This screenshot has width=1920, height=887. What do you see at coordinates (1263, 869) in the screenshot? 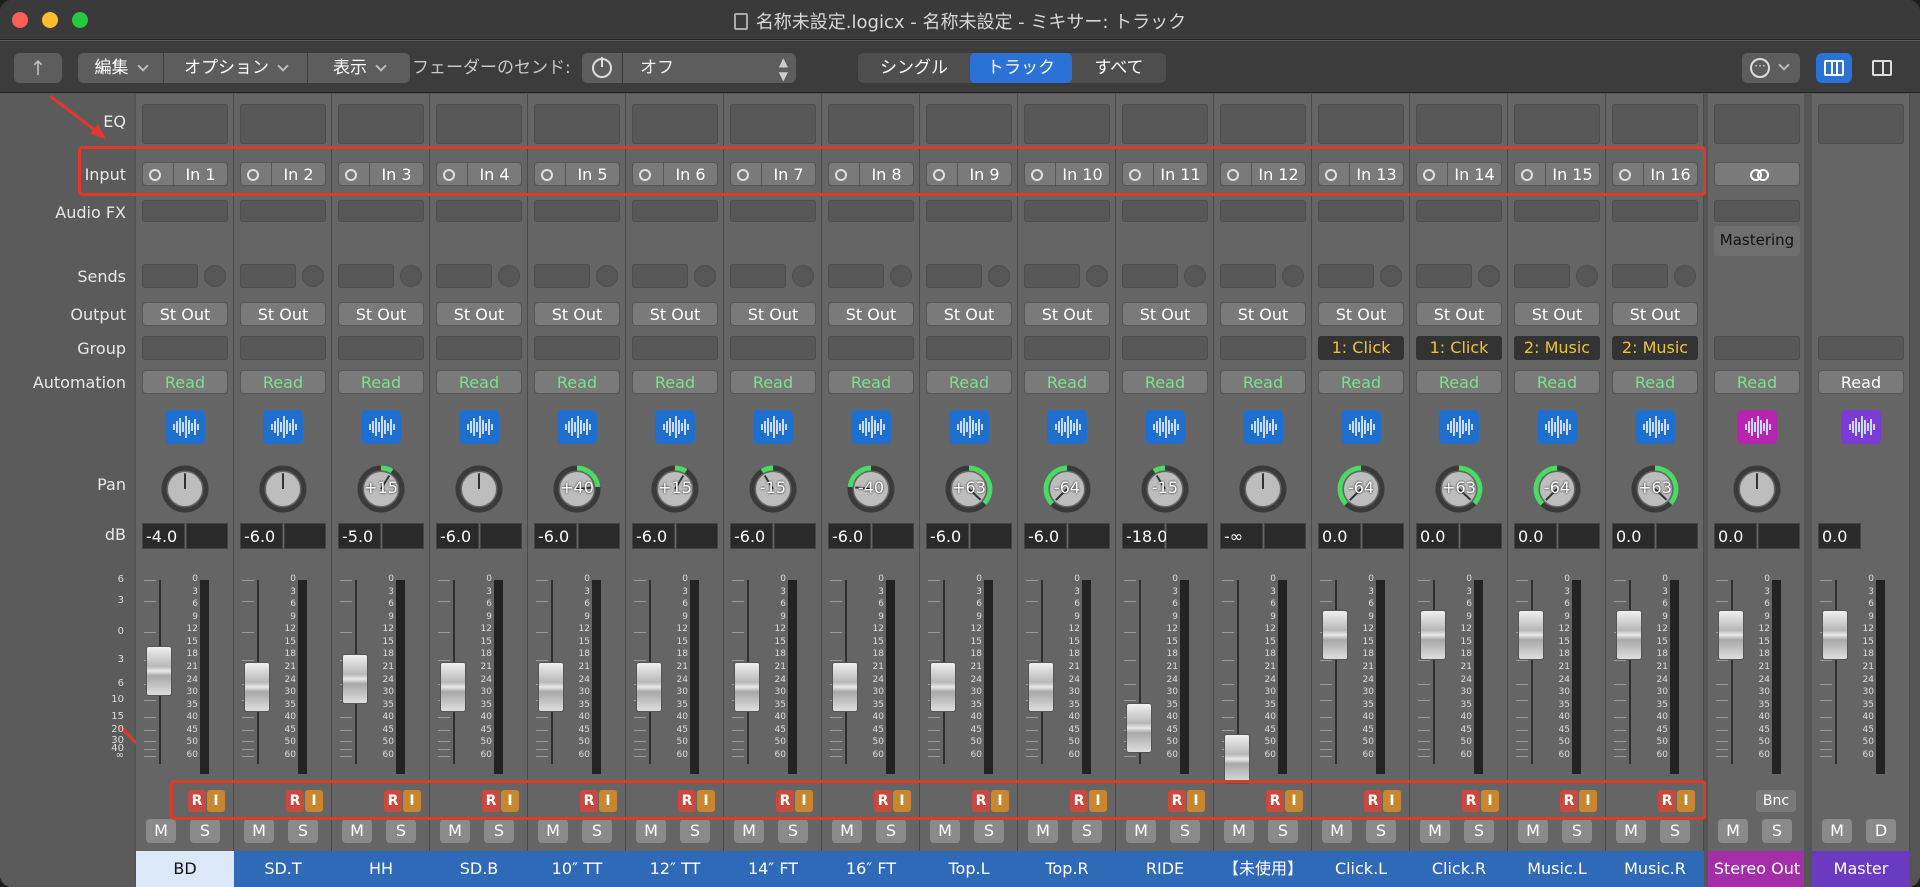
I see `track-name: 【未使用】` at bounding box center [1263, 869].